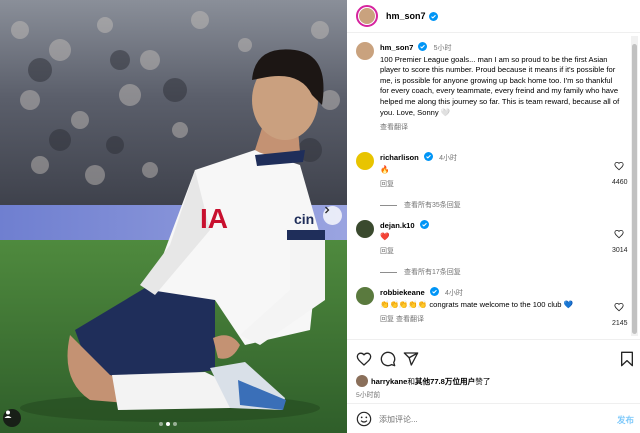 The image size is (640, 433). Describe the element at coordinates (396, 47) in the screenshot. I see `caption-username: hm_son7` at that location.